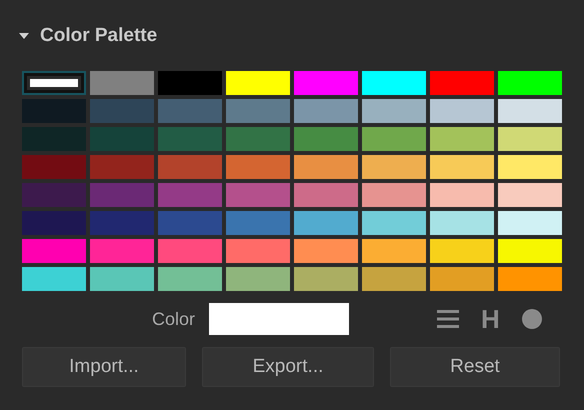  Describe the element at coordinates (475, 367) in the screenshot. I see `action-button: Reset` at that location.